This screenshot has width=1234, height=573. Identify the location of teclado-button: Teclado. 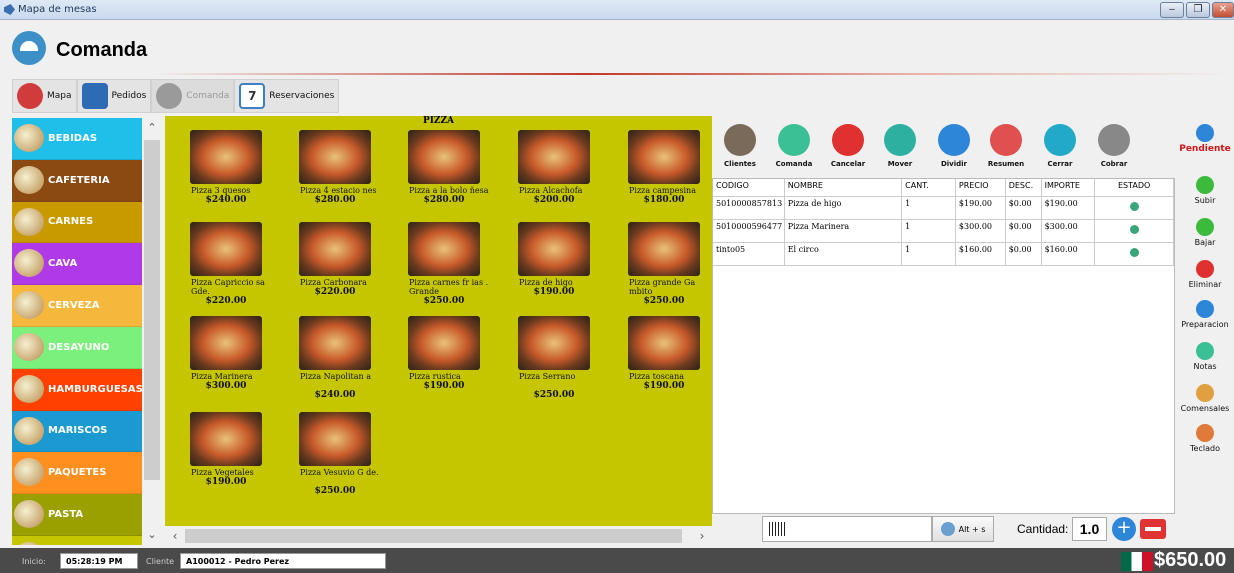
(1205, 438).